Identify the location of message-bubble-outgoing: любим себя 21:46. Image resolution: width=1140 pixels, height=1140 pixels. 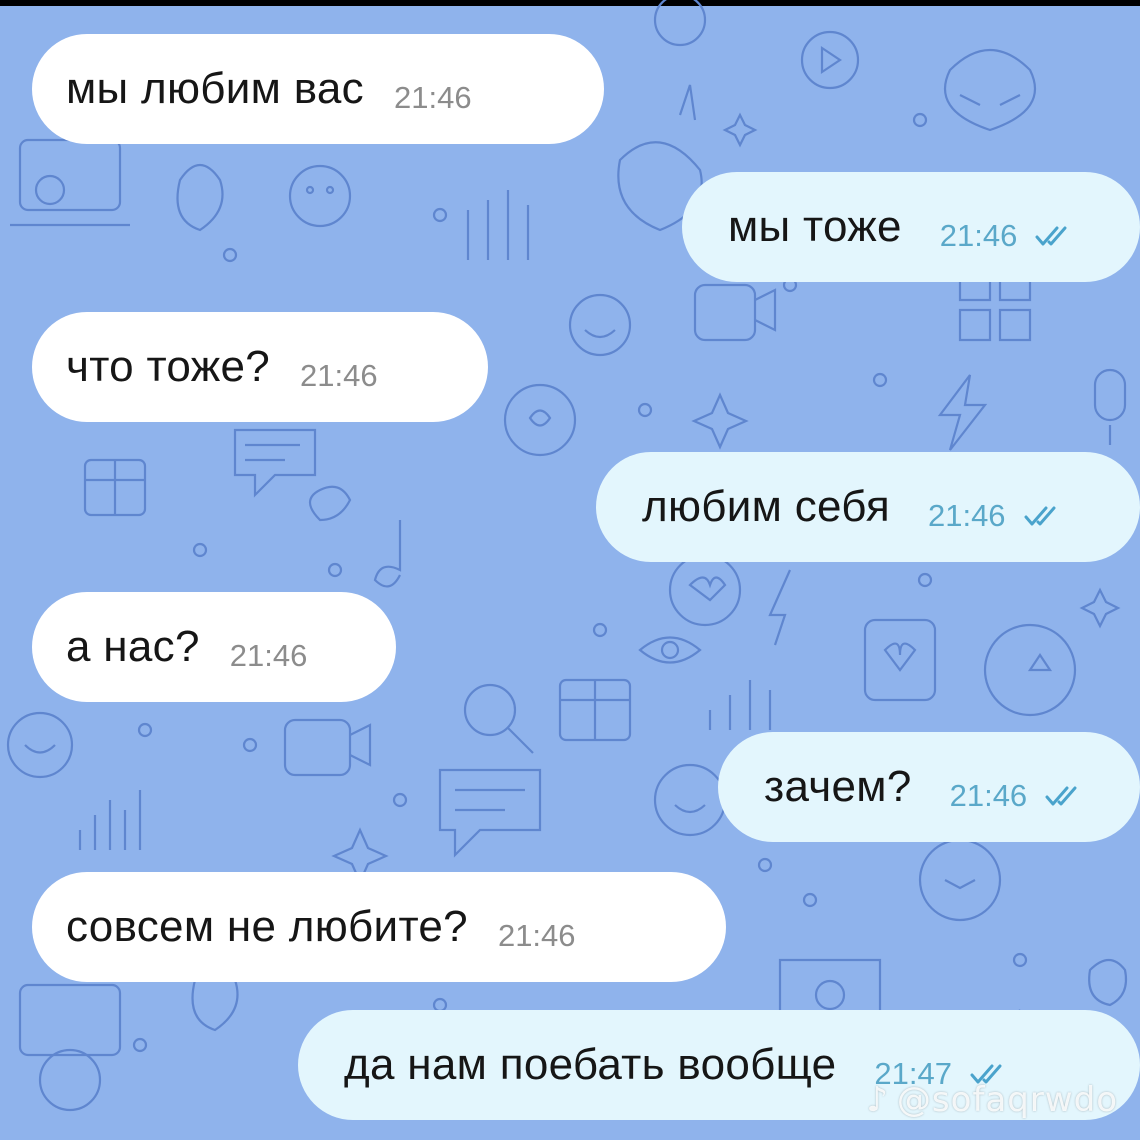
(868, 507).